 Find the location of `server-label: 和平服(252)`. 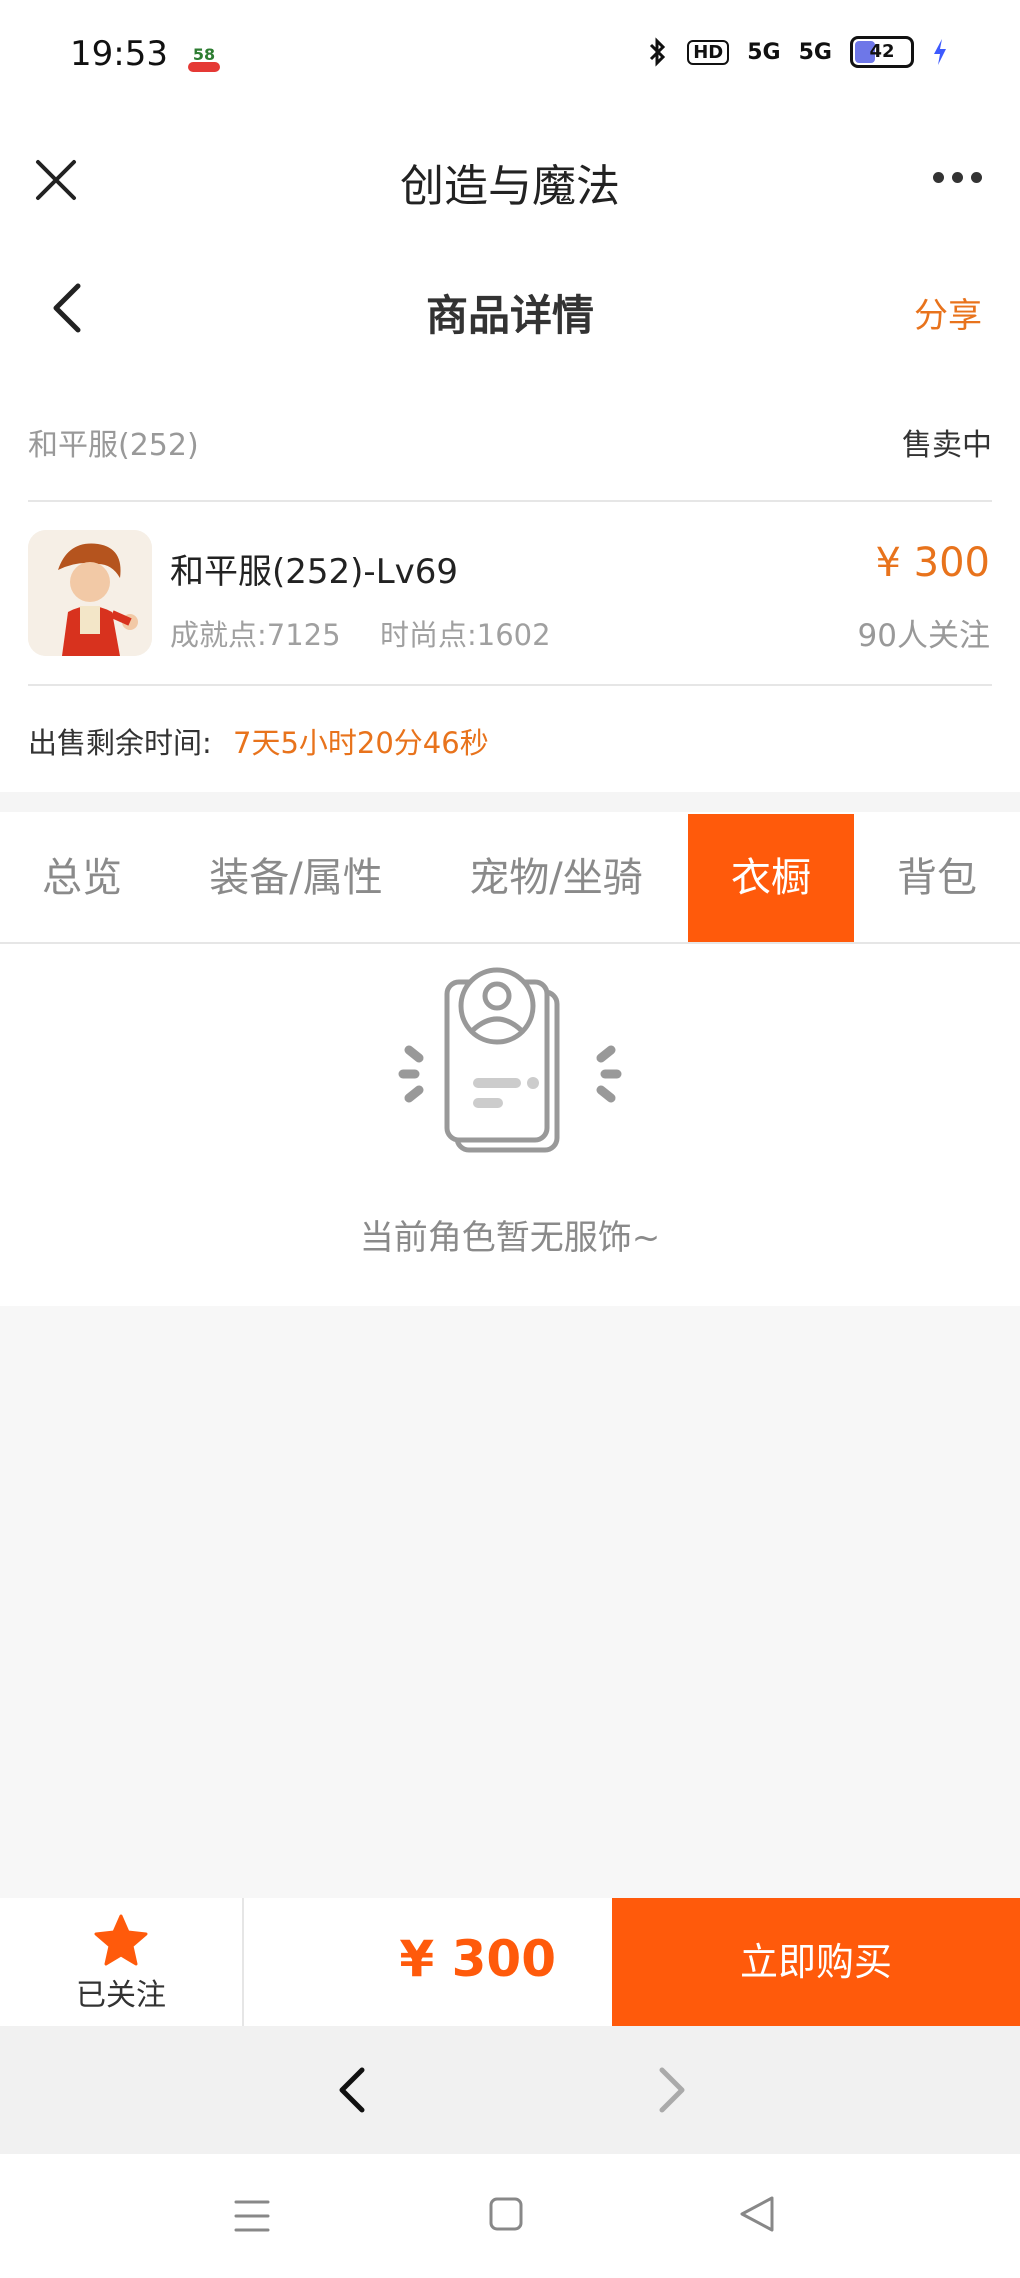

server-label: 和平服(252) is located at coordinates (113, 445).